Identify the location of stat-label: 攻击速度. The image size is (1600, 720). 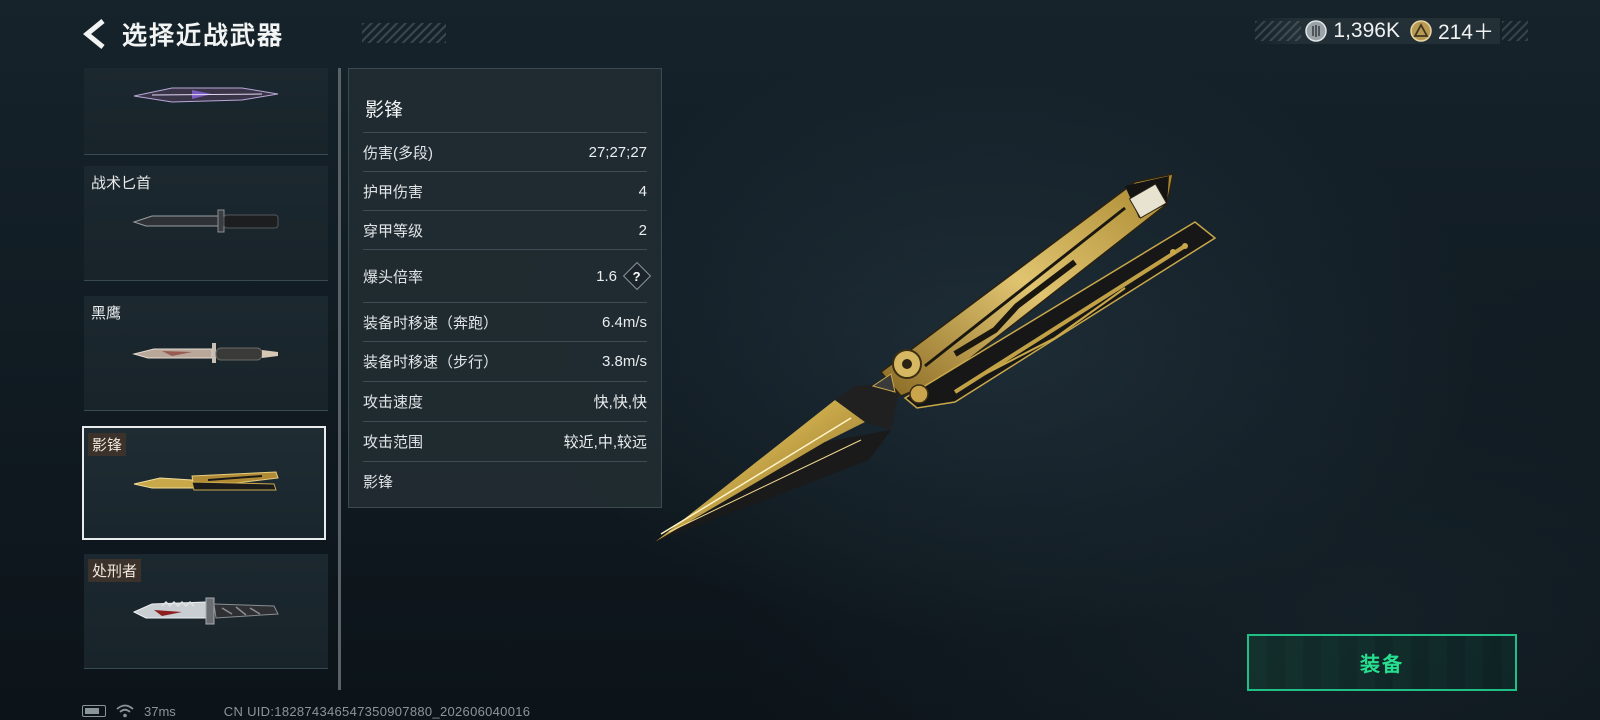
(393, 402).